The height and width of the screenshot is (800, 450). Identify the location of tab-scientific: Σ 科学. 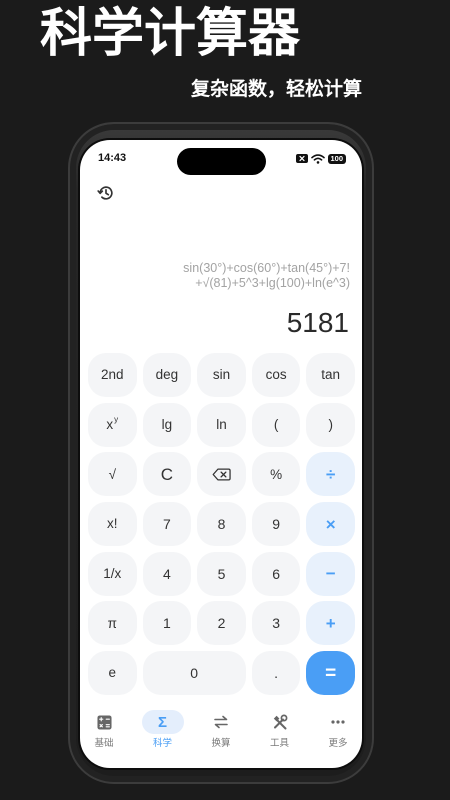
(163, 733).